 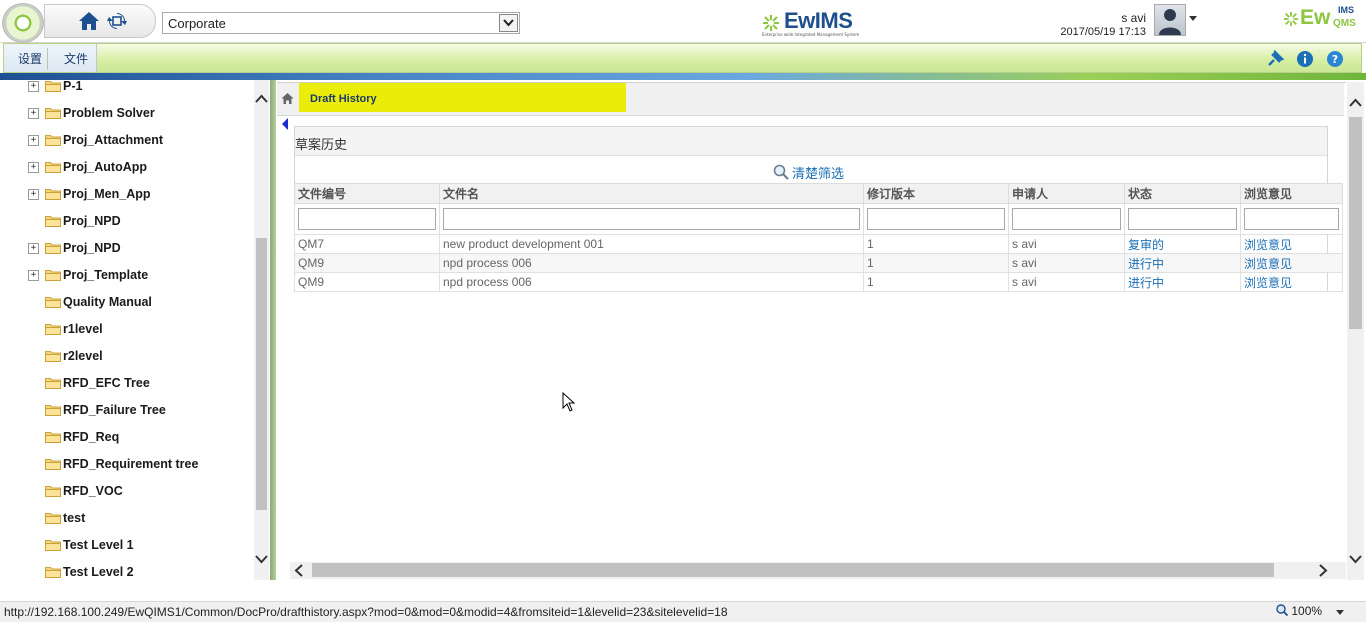 I want to click on zoom-control: 100%, so click(x=1299, y=611).